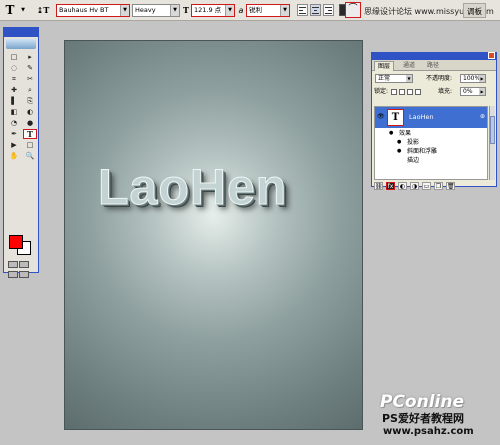 This screenshot has width=500, height=445. Describe the element at coordinates (30, 79) in the screenshot. I see `slice-tool-icon: ✂` at that location.